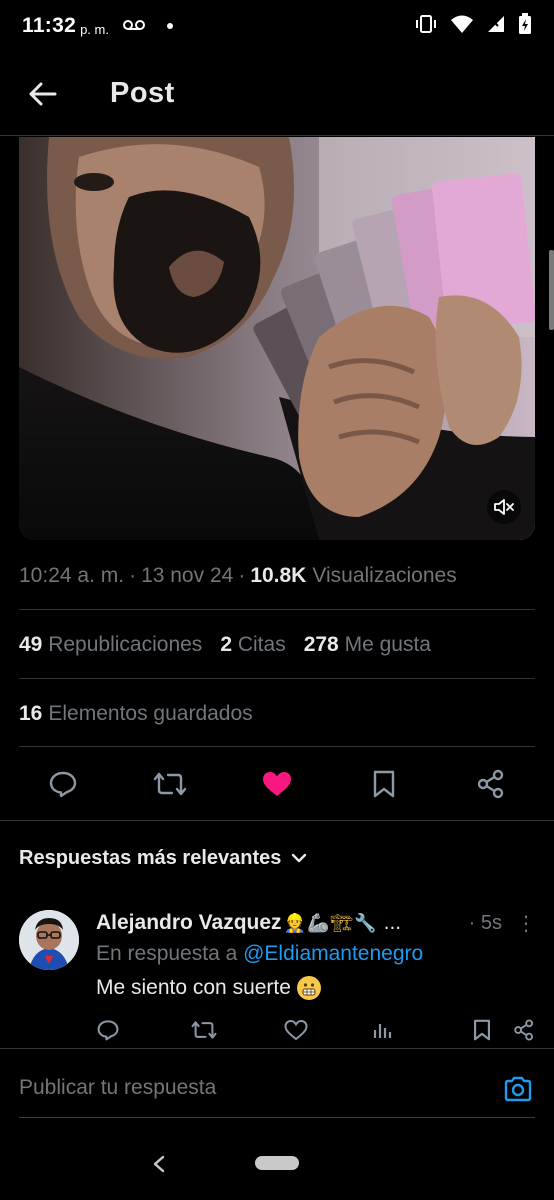 The width and height of the screenshot is (554, 1200). Describe the element at coordinates (387, 644) in the screenshot. I see `likes-label: Me gusta` at that location.